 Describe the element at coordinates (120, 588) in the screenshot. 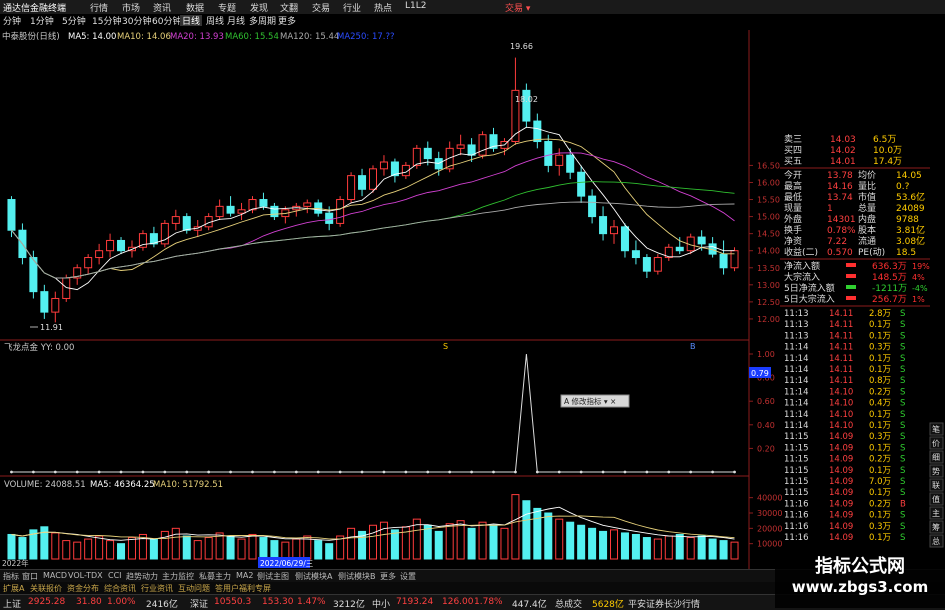

I see `subtab-news: 综合资讯` at that location.